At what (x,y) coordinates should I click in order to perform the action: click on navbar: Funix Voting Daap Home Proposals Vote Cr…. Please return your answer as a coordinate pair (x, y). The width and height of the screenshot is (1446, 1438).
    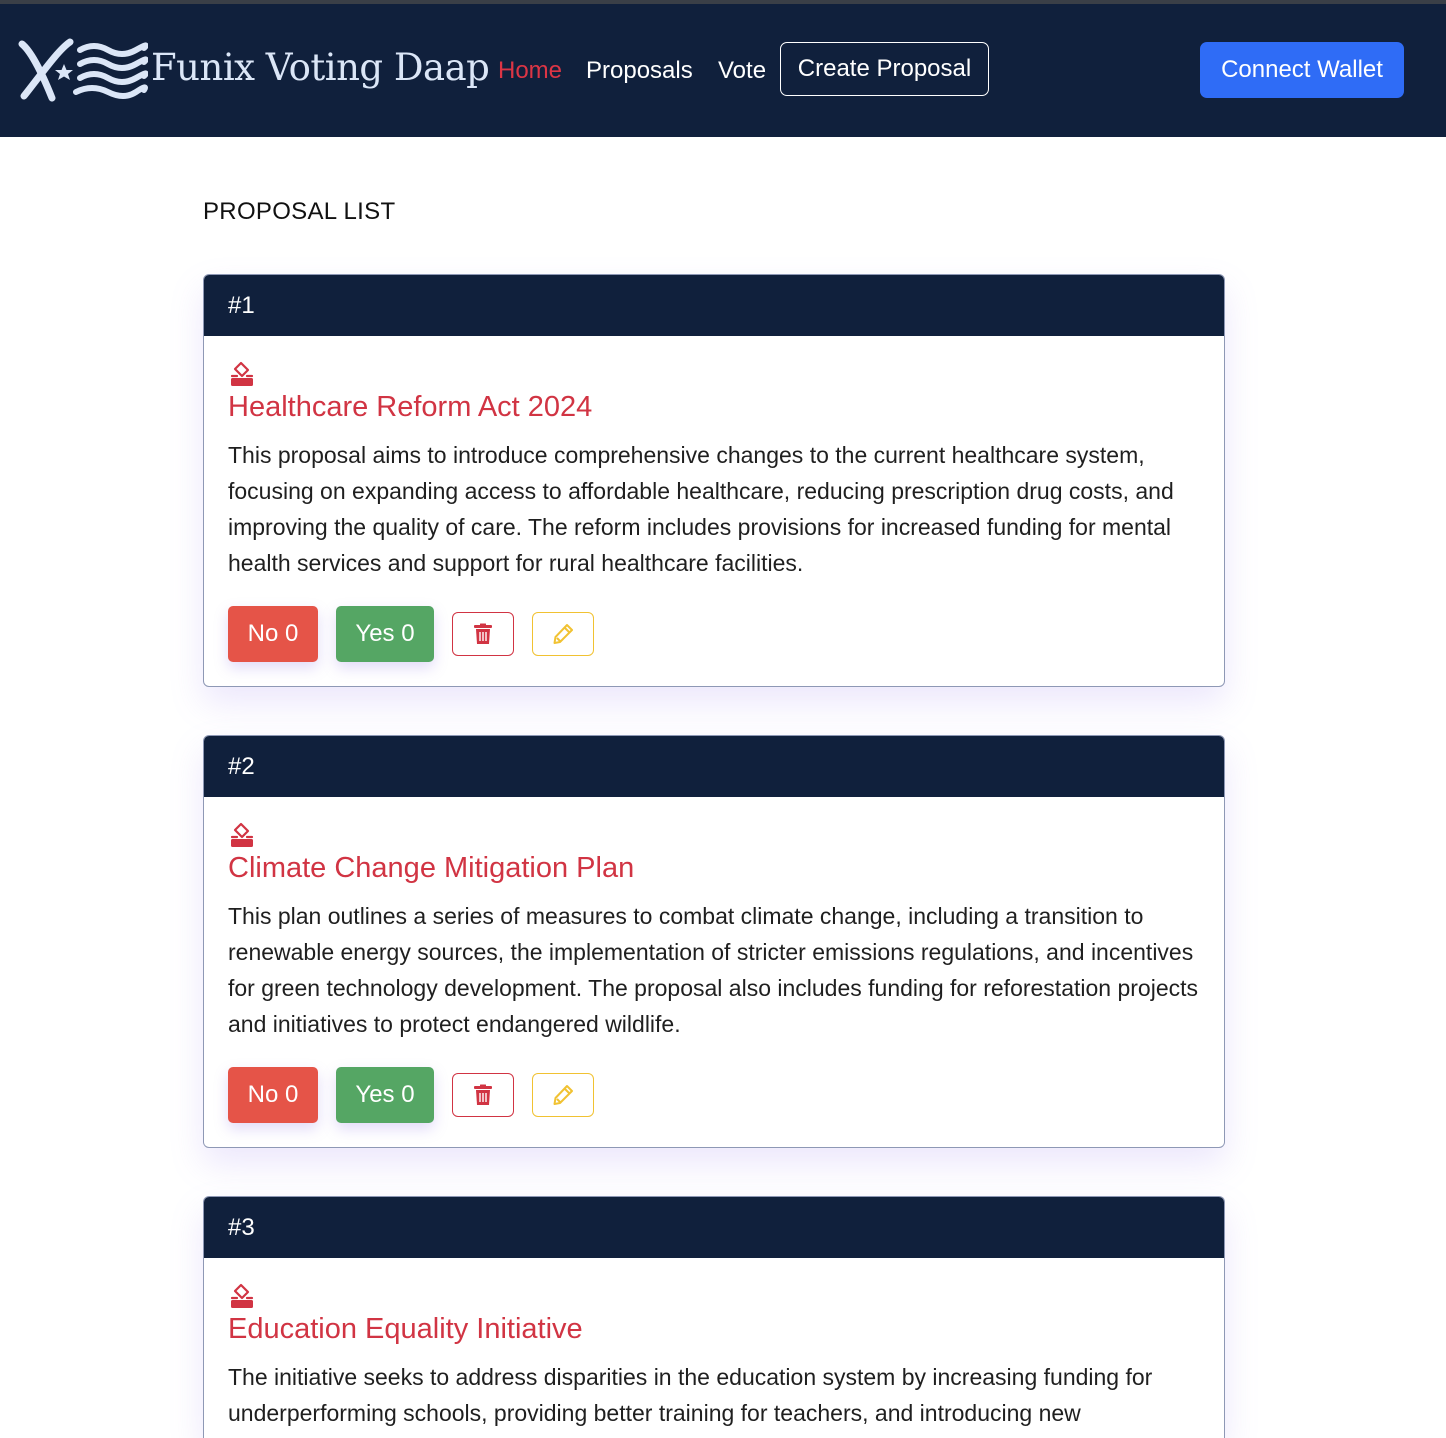
    Looking at the image, I should click on (723, 70).